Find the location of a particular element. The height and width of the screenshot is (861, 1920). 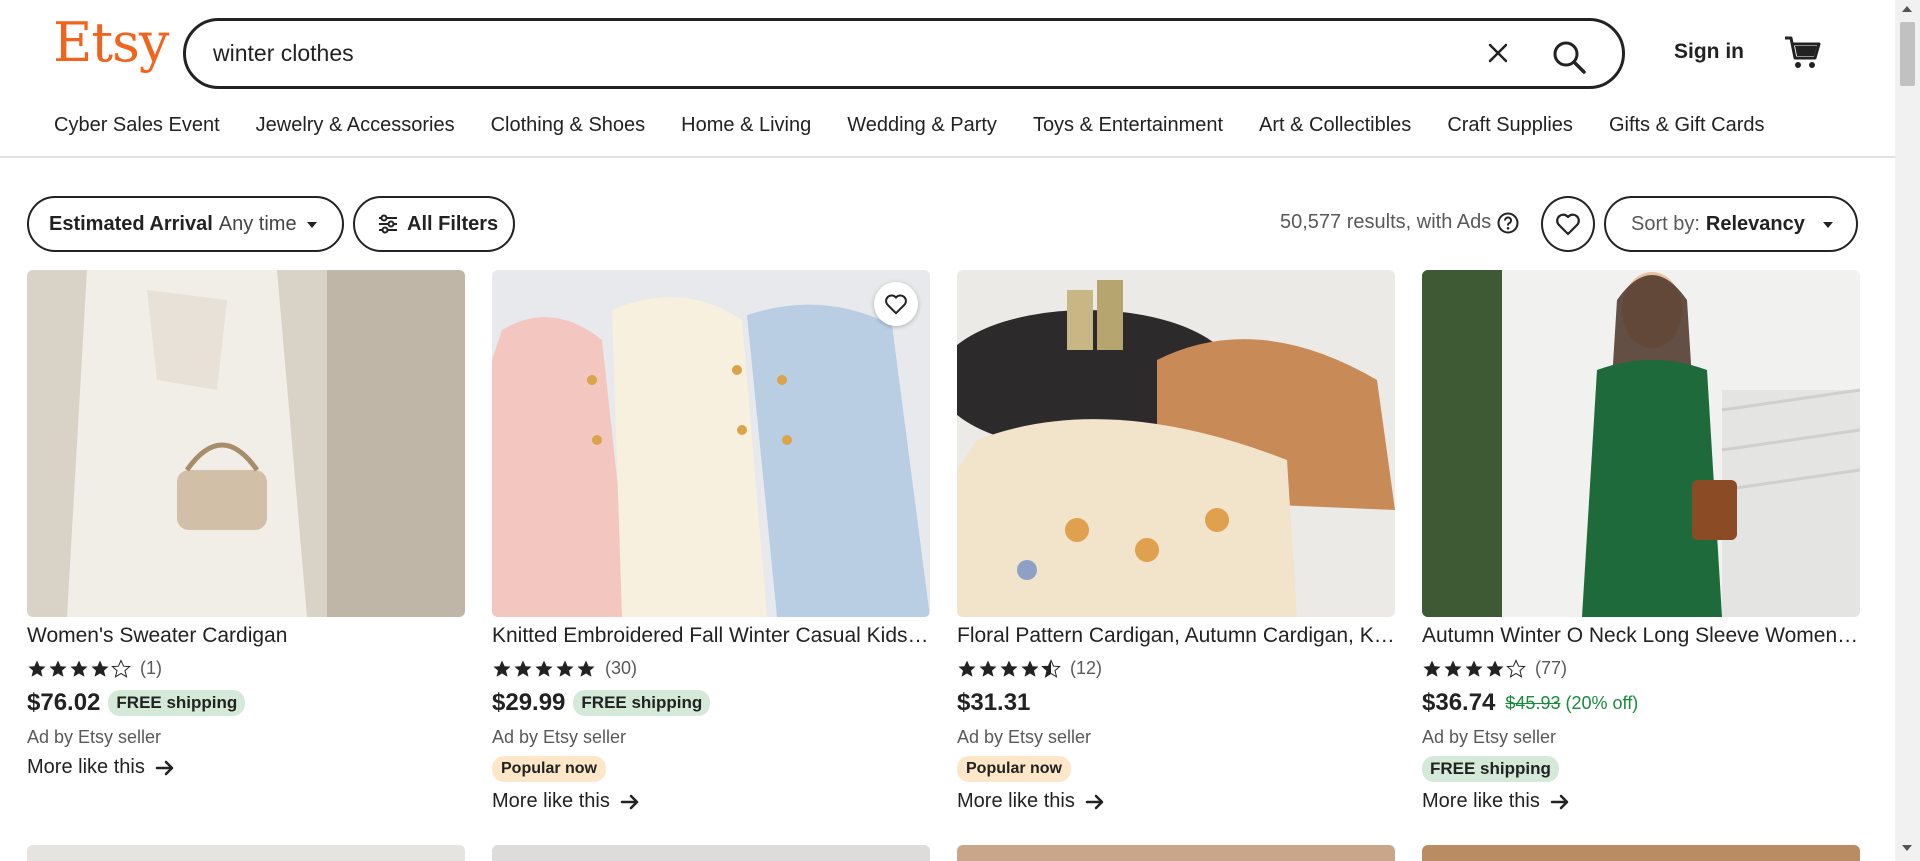

search-bar is located at coordinates (904, 53).